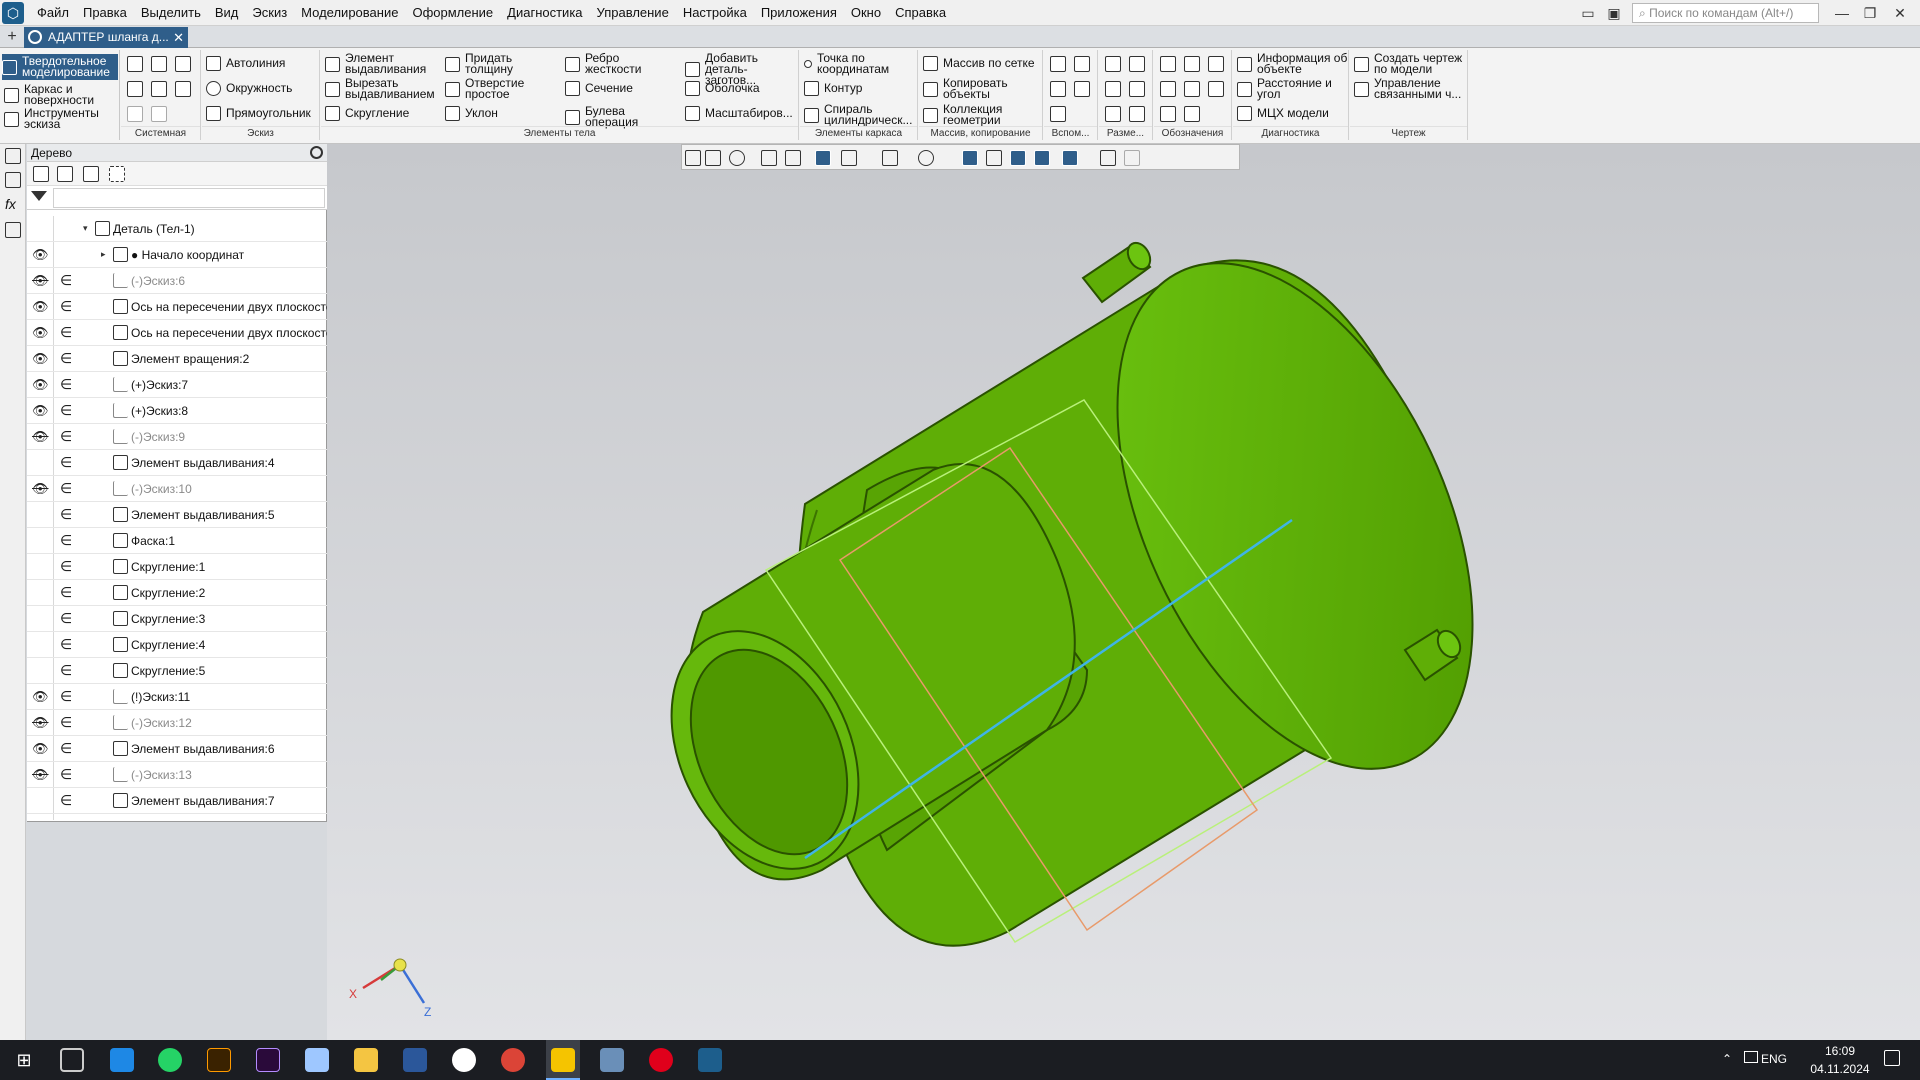  Describe the element at coordinates (1168, 114) in the screenshot. I see `cut-line-icon` at that location.